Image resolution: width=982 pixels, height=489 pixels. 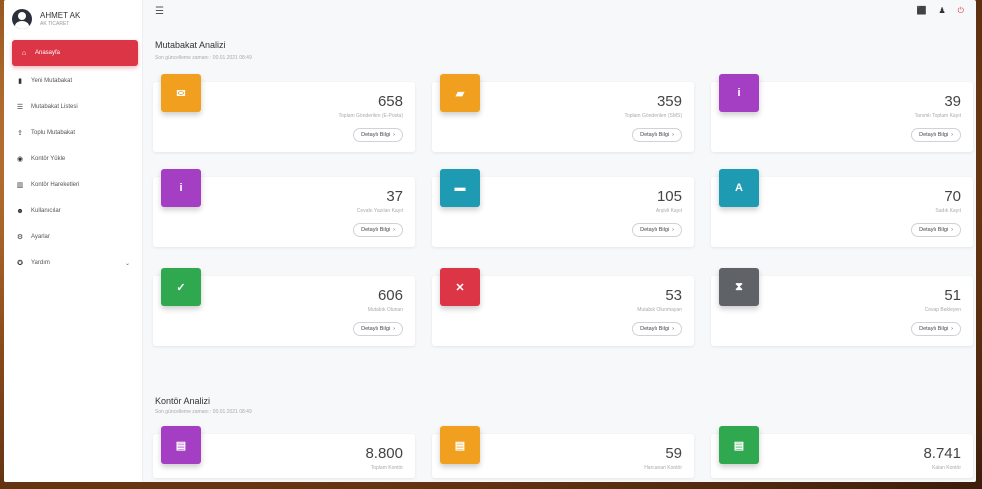 What do you see at coordinates (563, 208) in the screenshot?
I see `mutabakat-stat-card: ▬ 105 Arşivli Kayıt Detaylı Bilgi ›` at bounding box center [563, 208].